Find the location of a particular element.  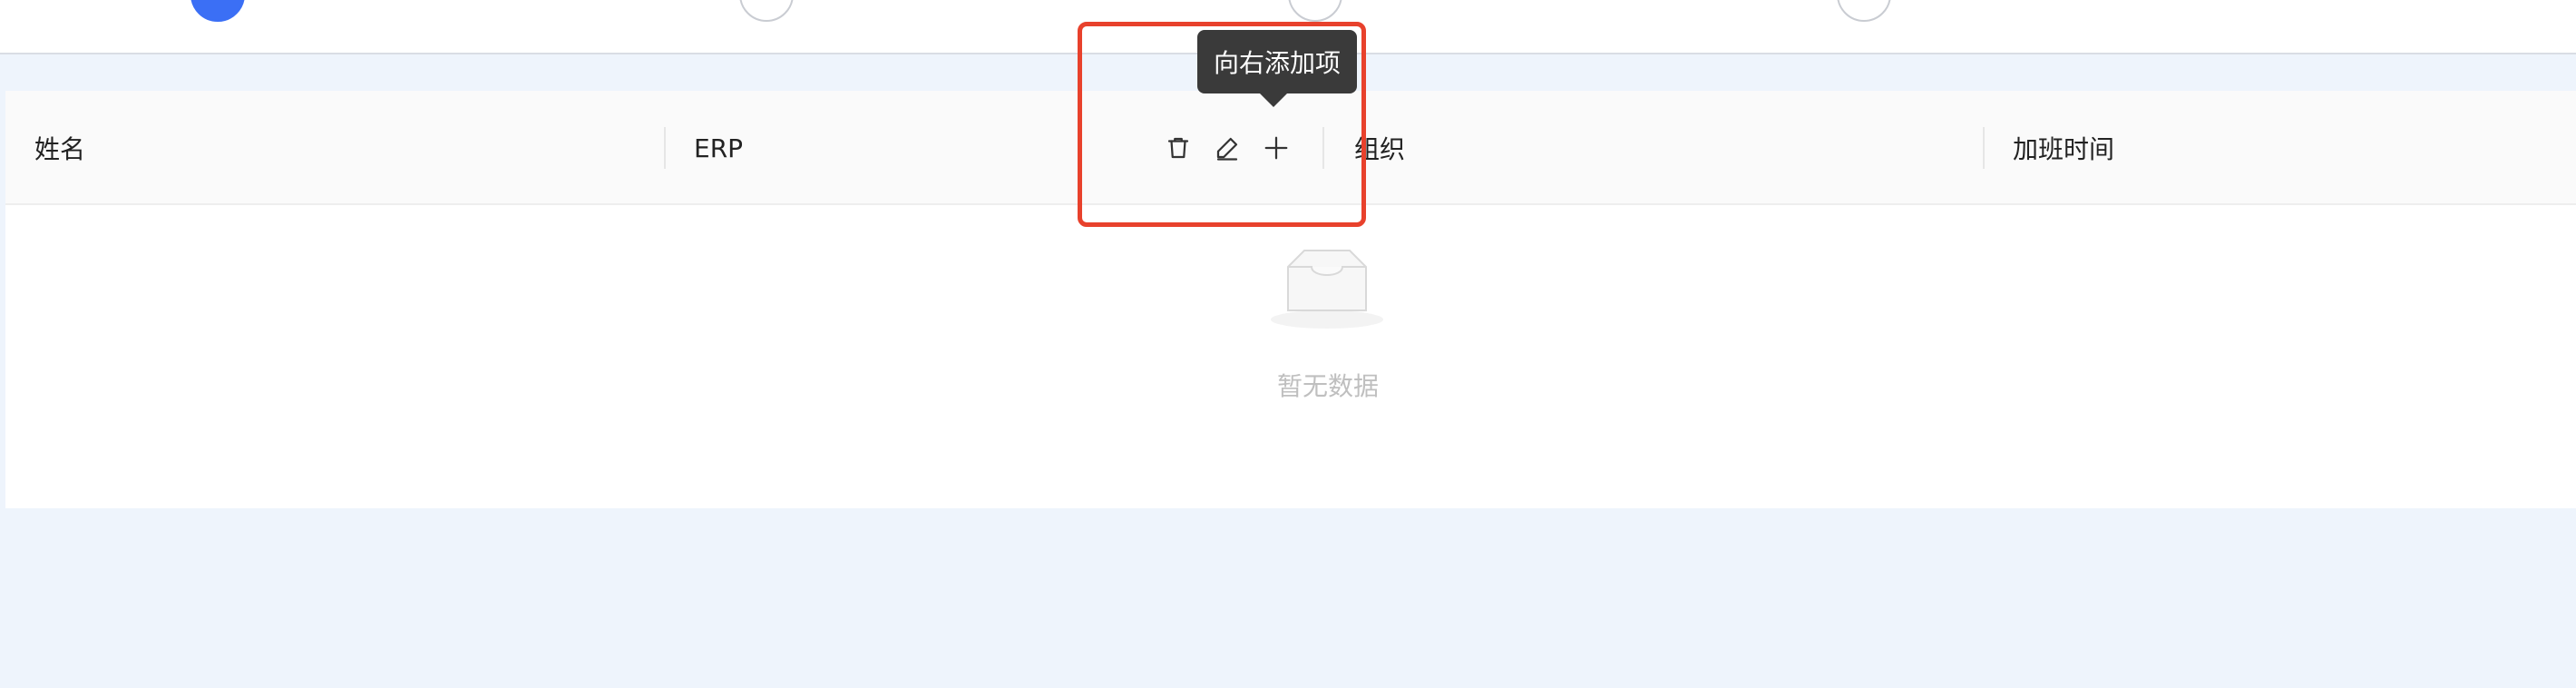

add-column-right-button is located at coordinates (1276, 148).